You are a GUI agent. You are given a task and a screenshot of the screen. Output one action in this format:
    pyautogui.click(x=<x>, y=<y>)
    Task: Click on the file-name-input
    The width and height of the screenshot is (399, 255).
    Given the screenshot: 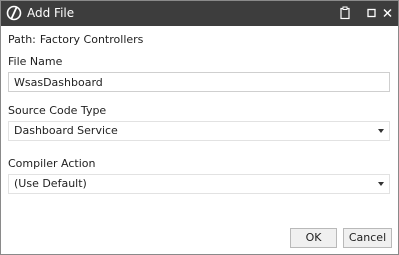 What is the action you would take?
    pyautogui.click(x=199, y=82)
    